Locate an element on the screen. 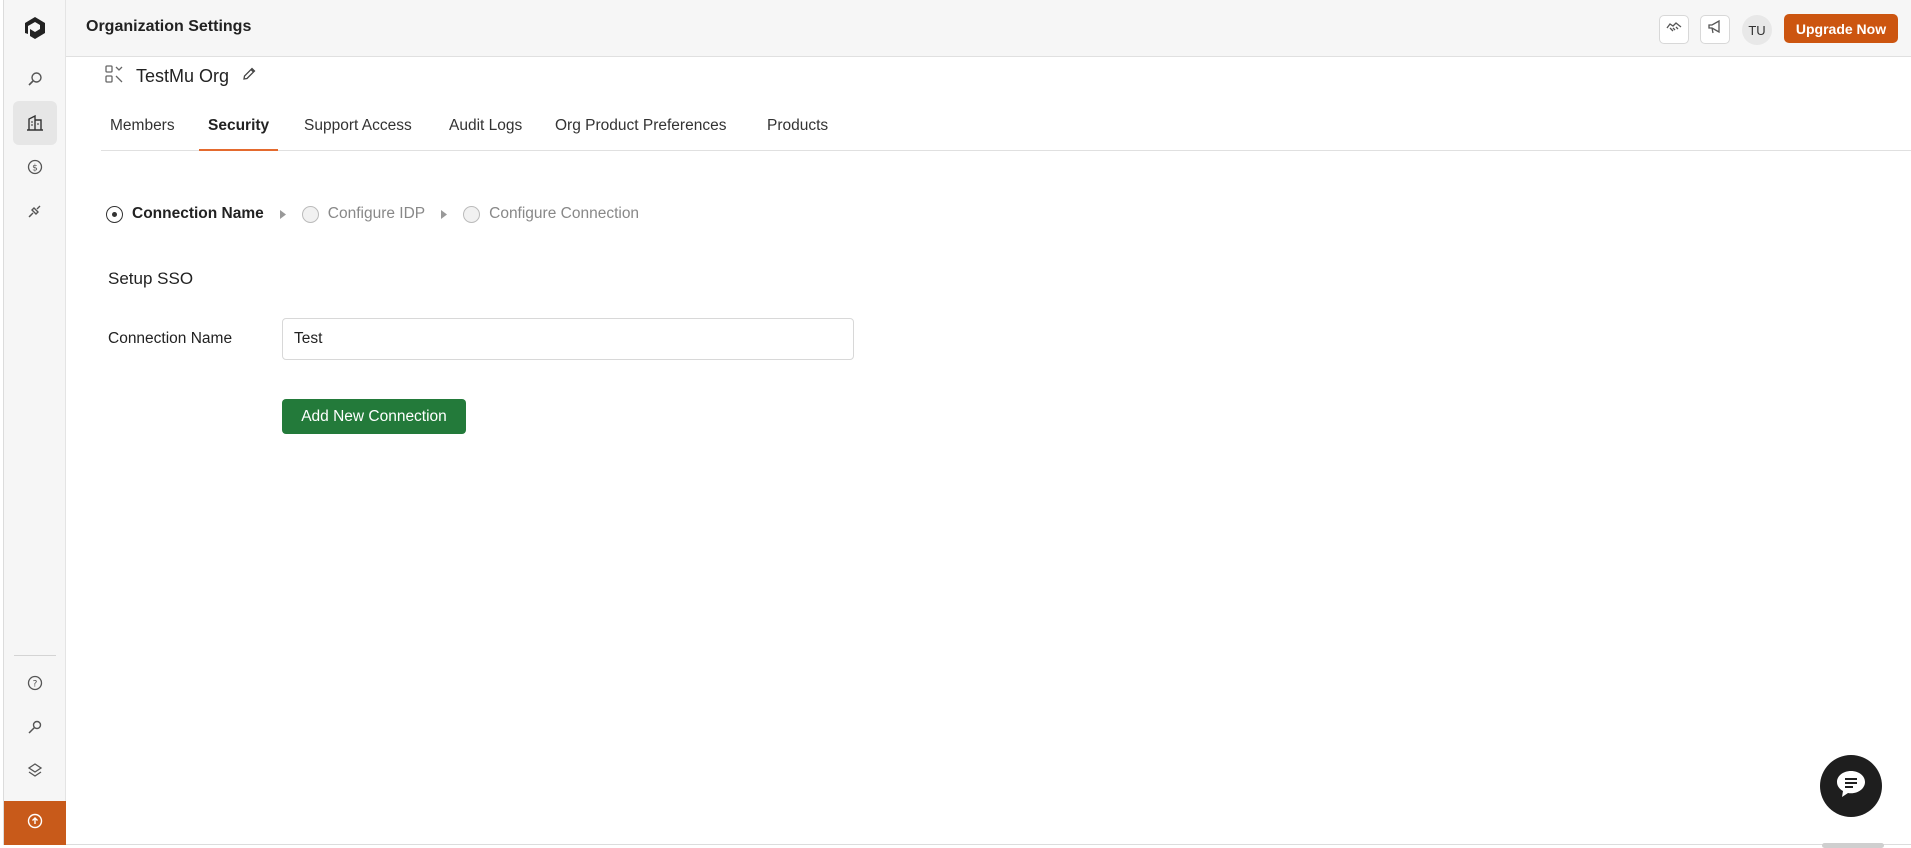 The height and width of the screenshot is (848, 1911). logo-icon is located at coordinates (35, 28).